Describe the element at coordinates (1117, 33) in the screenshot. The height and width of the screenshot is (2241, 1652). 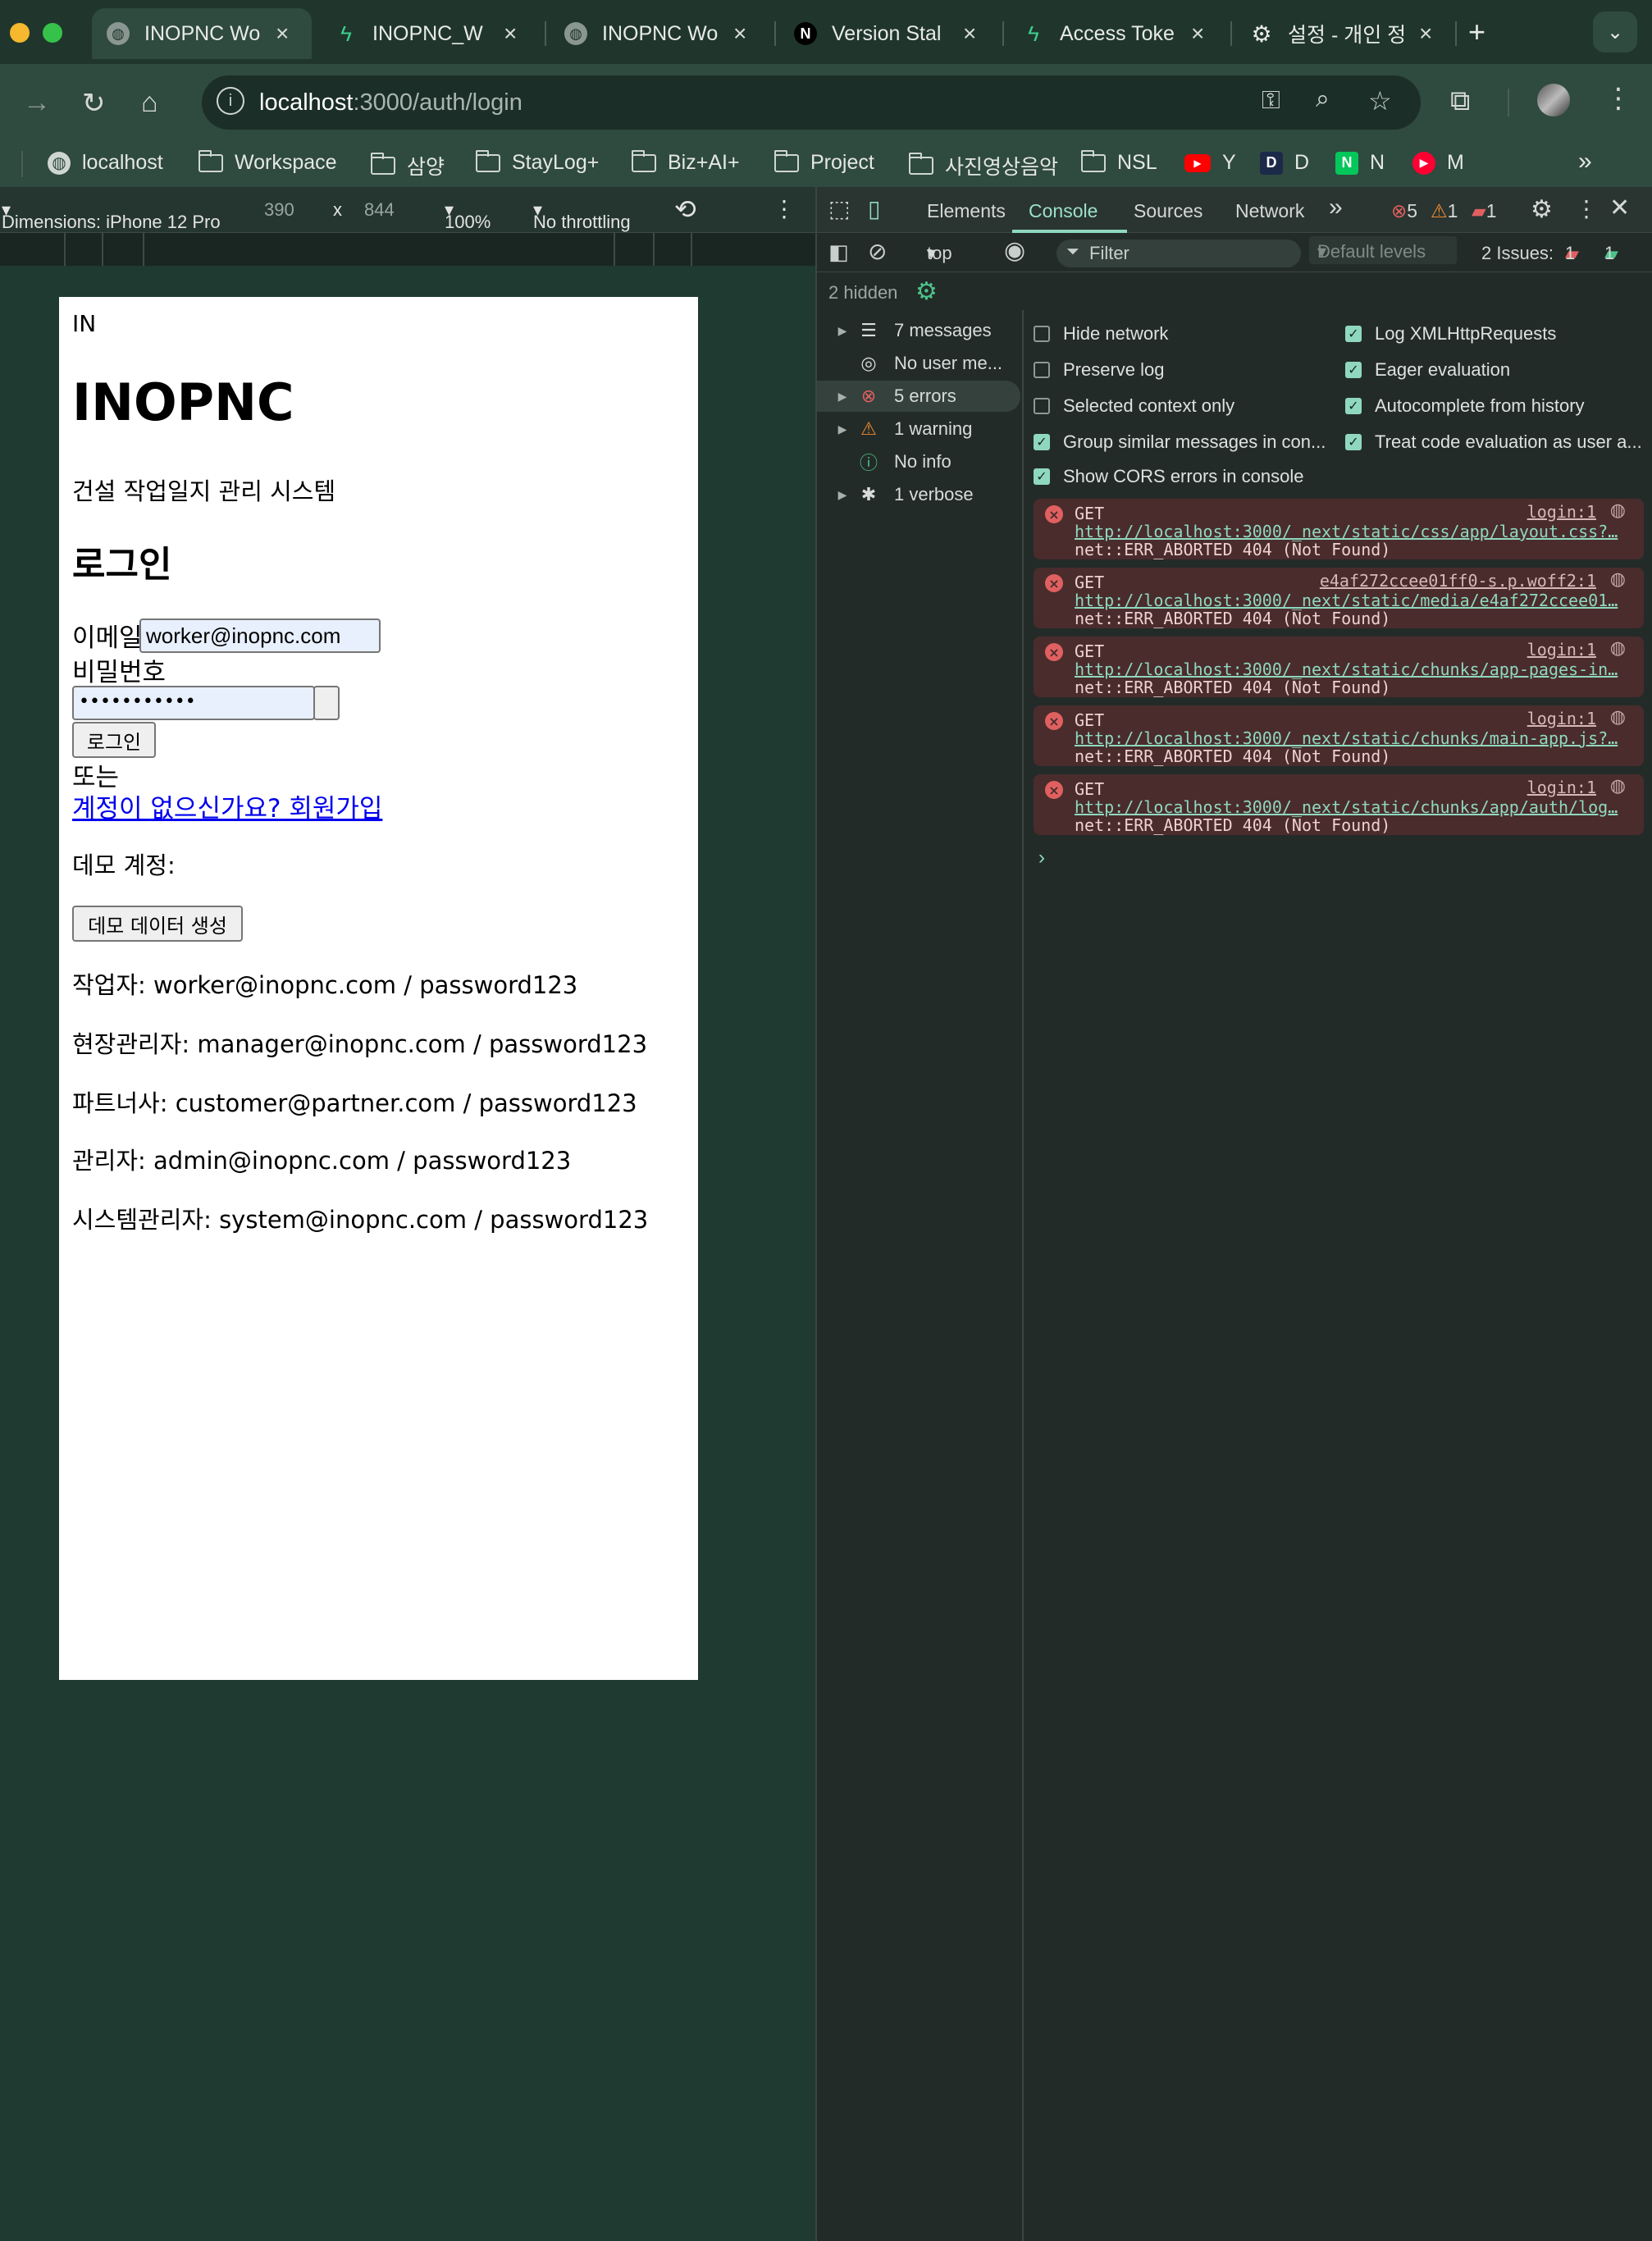
I see `browser-tab: ϟ Access Toke ×` at that location.